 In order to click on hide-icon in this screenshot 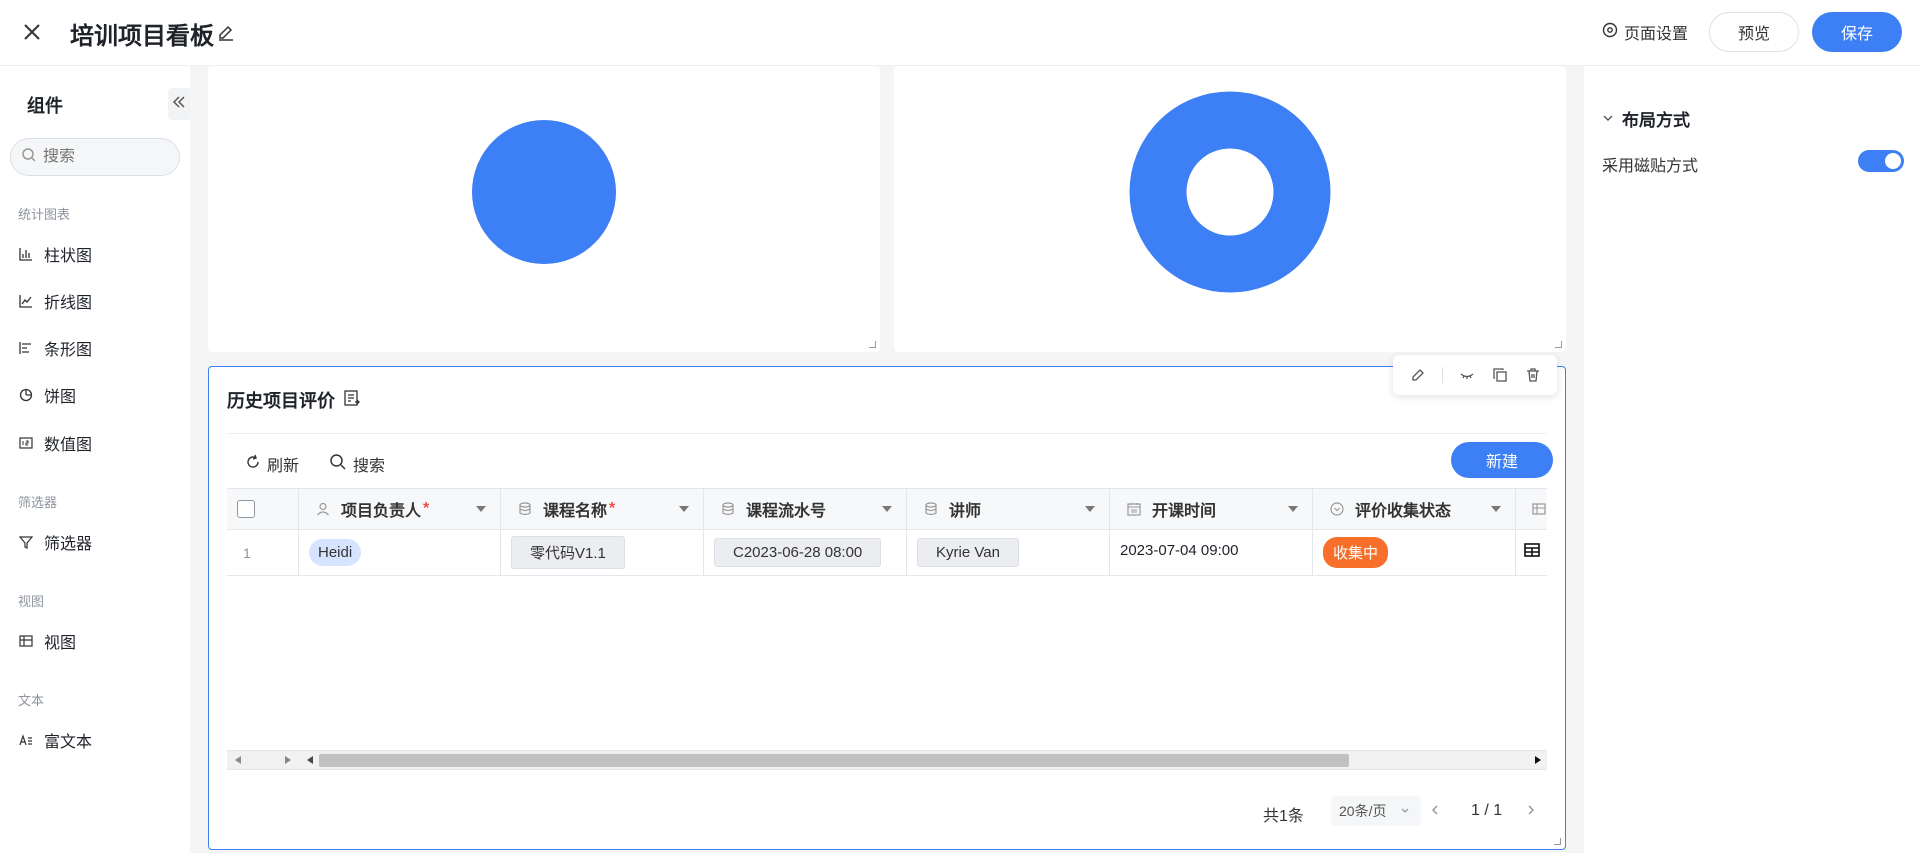, I will do `click(1467, 375)`.